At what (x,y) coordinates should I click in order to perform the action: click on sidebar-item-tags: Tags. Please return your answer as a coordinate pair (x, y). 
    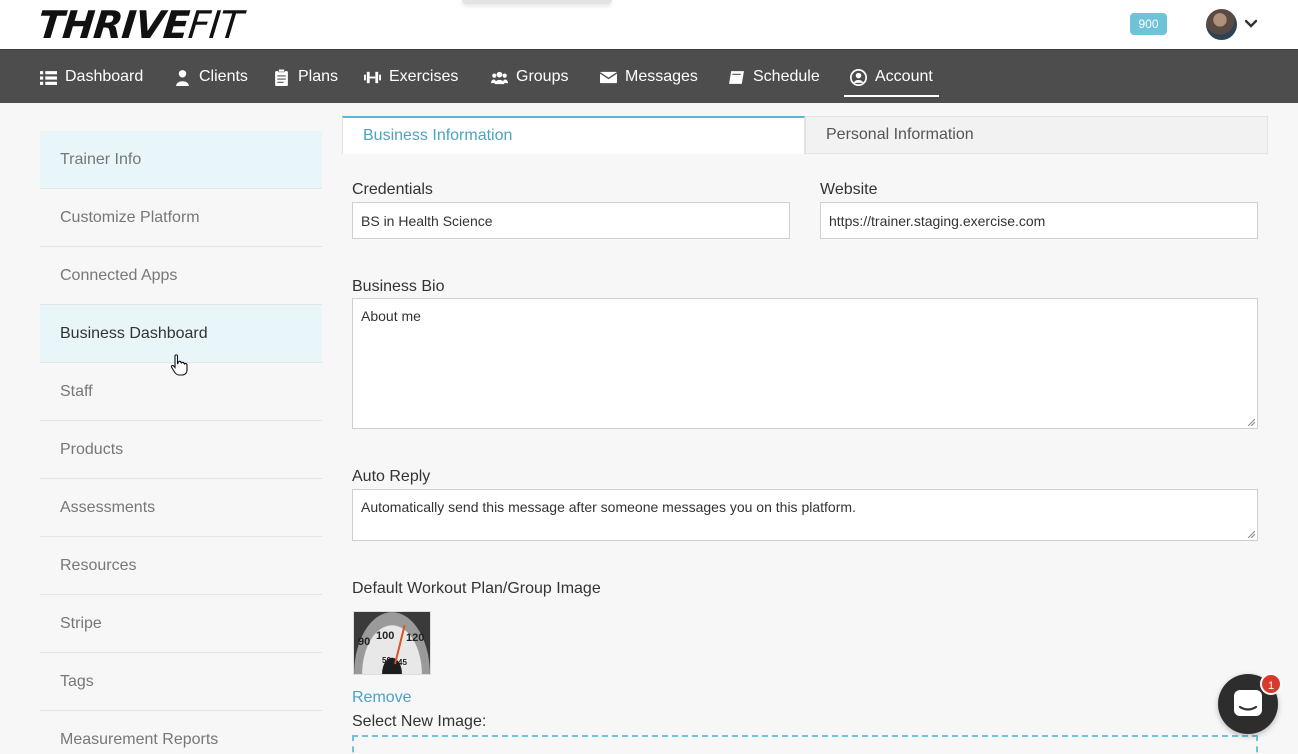
    Looking at the image, I should click on (181, 682).